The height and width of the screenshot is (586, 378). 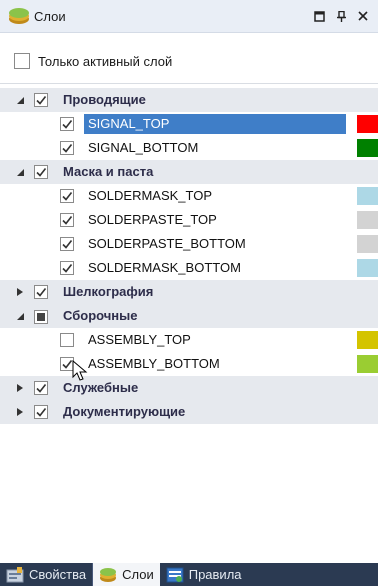 I want to click on tab-properties: Свойства, so click(x=47, y=574).